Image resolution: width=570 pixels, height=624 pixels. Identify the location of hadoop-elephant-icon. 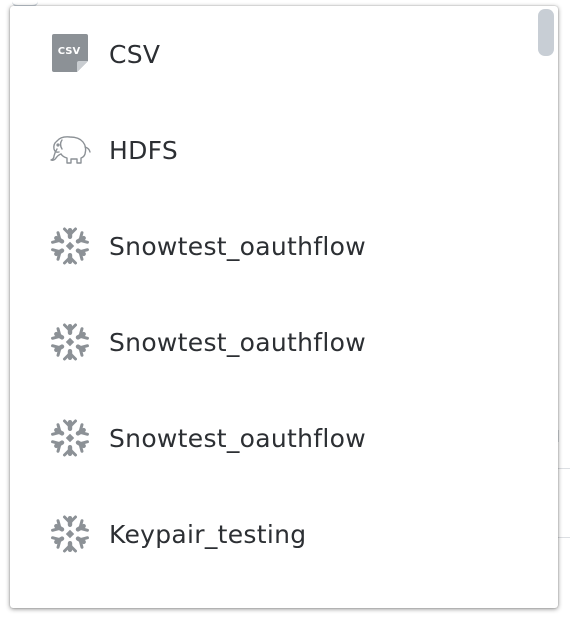
(70, 150).